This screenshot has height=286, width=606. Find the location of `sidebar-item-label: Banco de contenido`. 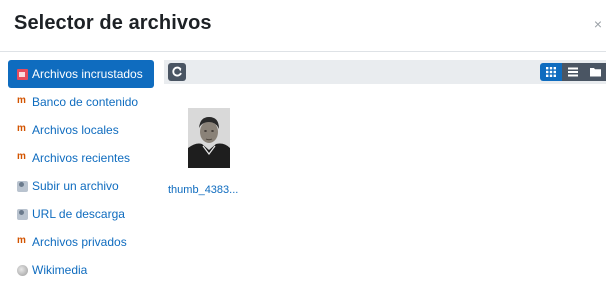

sidebar-item-label: Banco de contenido is located at coordinates (85, 102).